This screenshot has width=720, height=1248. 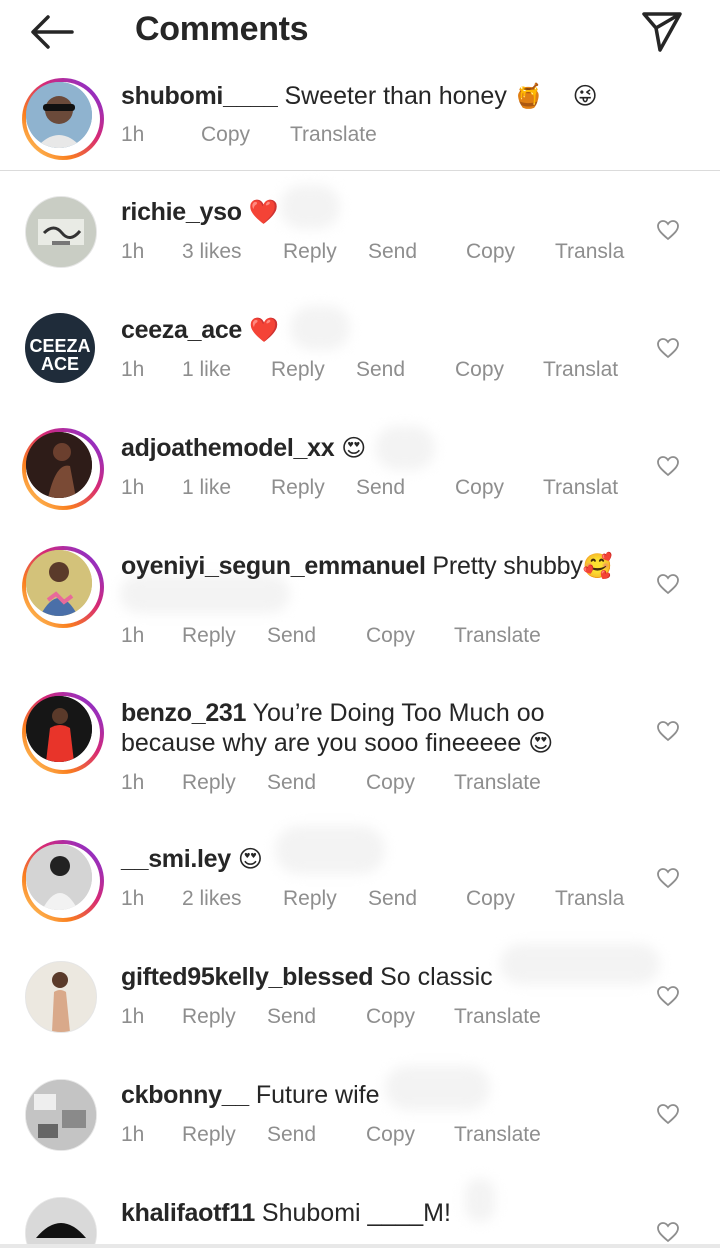 I want to click on comment-text: khalifaotf11 Shubomi ____M!, so click(x=286, y=1213).